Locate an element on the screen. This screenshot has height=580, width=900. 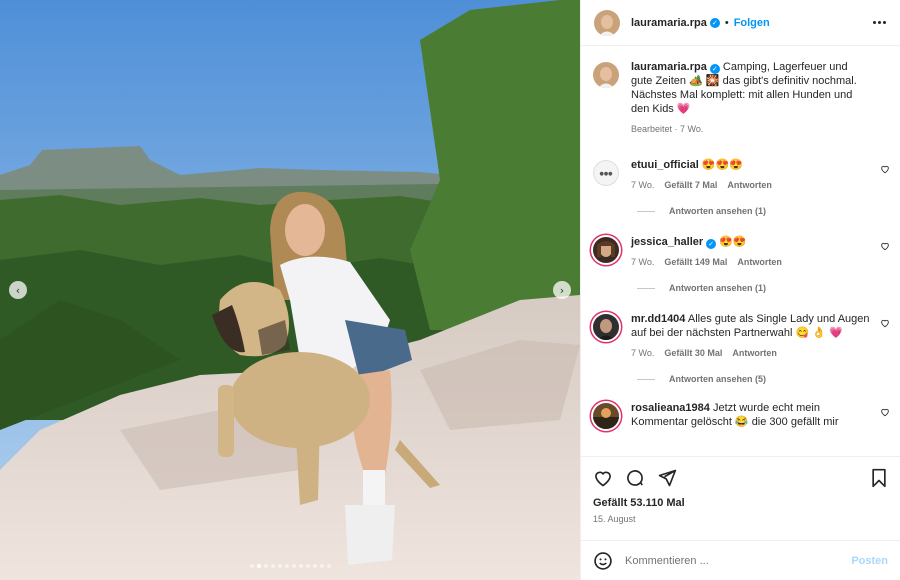
comment-likes: Gefällt 7 Mal is located at coordinates (690, 185).